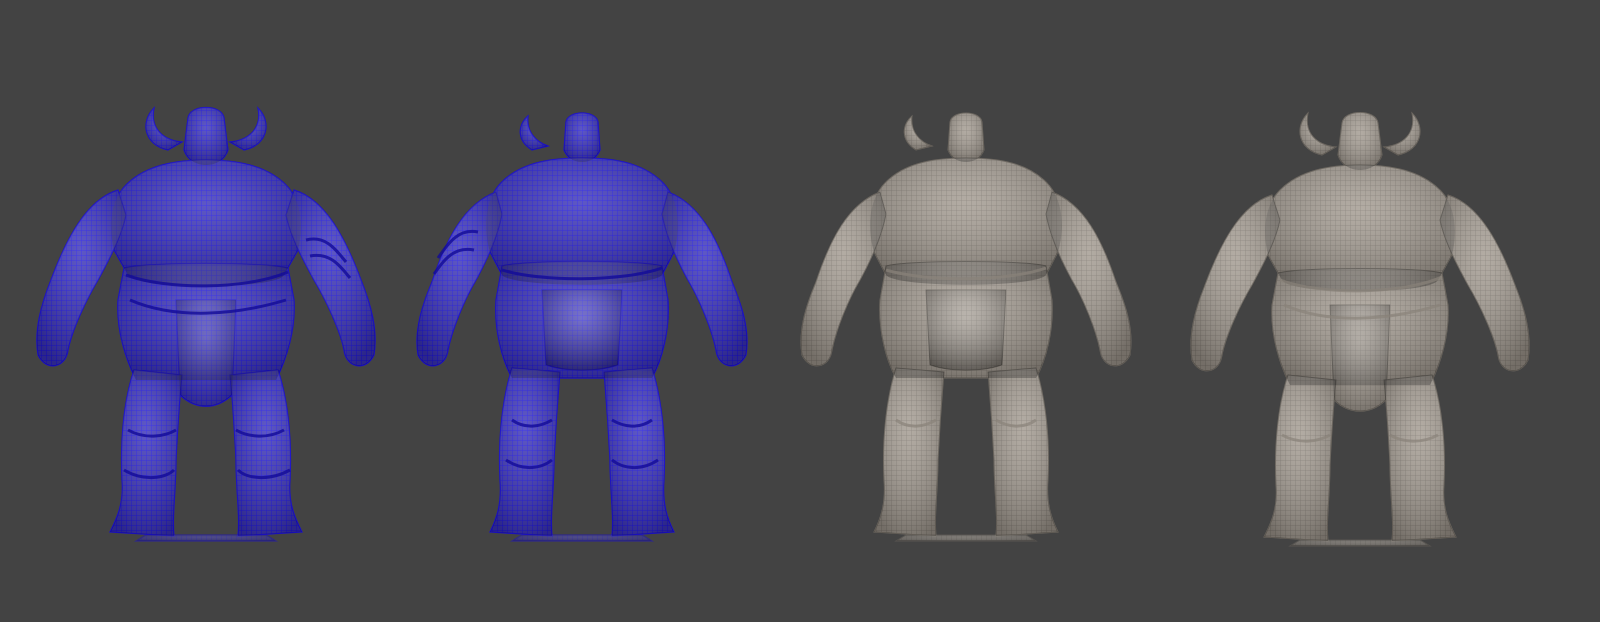 Image resolution: width=1600 pixels, height=622 pixels. What do you see at coordinates (582, 327) in the screenshot?
I see `ogre-back-wireframe-model` at bounding box center [582, 327].